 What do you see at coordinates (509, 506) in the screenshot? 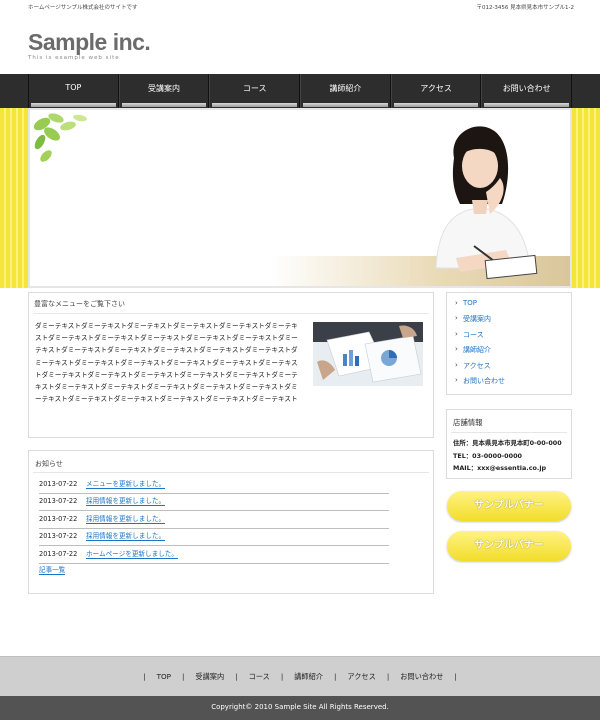
I see `sample-banner-1: サンプルバナー` at bounding box center [509, 506].